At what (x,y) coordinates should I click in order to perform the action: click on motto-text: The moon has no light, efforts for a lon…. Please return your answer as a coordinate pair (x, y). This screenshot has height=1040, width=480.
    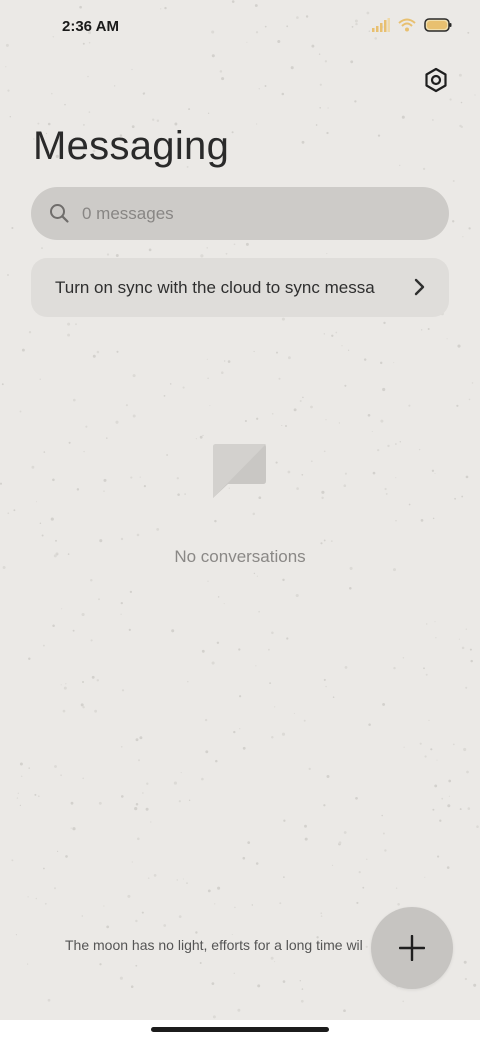
    Looking at the image, I should click on (214, 945).